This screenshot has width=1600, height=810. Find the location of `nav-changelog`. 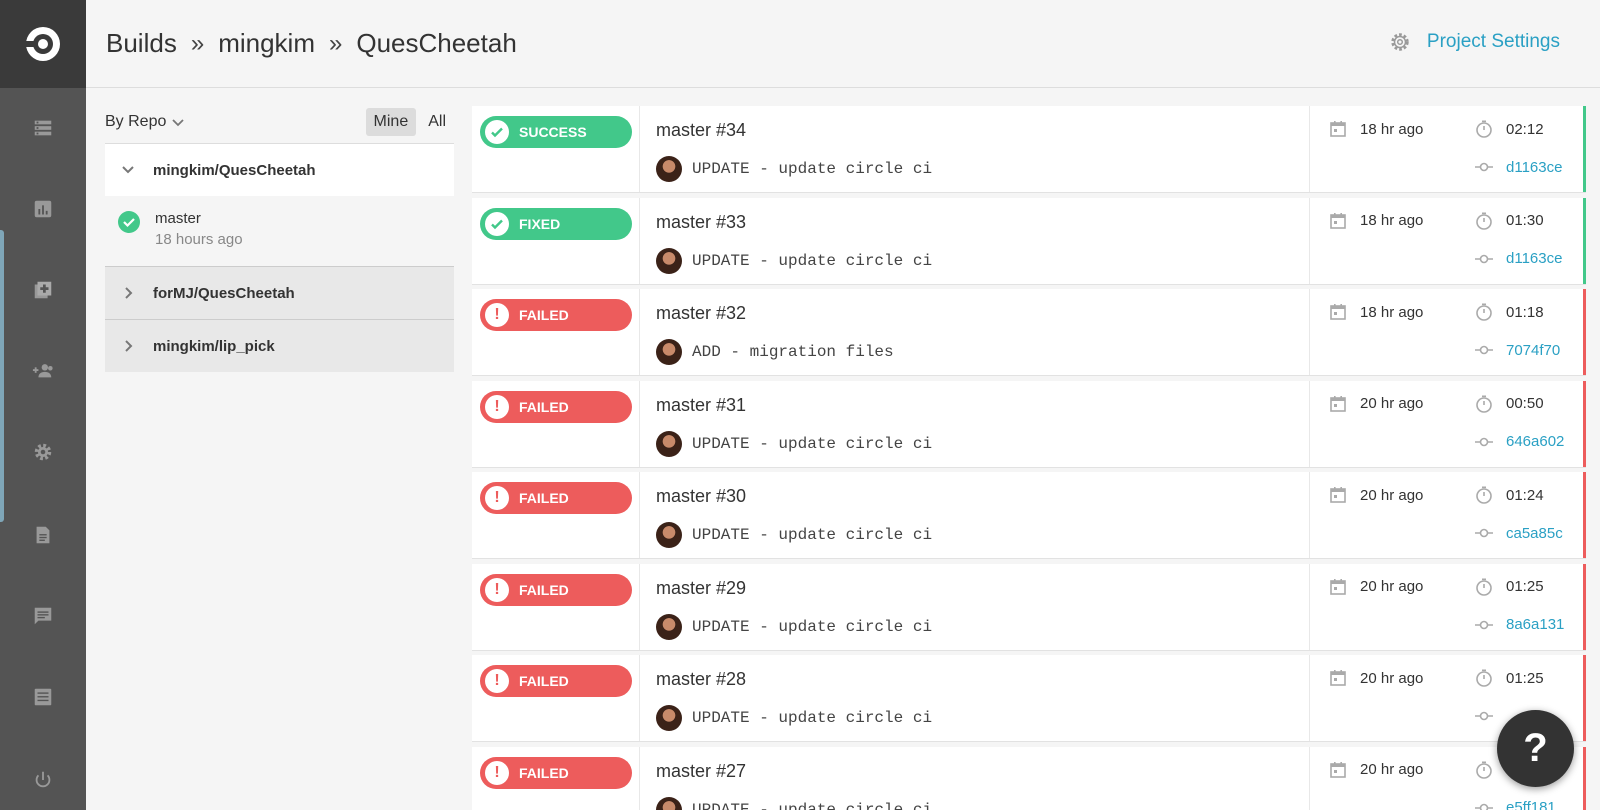

nav-changelog is located at coordinates (43, 697).